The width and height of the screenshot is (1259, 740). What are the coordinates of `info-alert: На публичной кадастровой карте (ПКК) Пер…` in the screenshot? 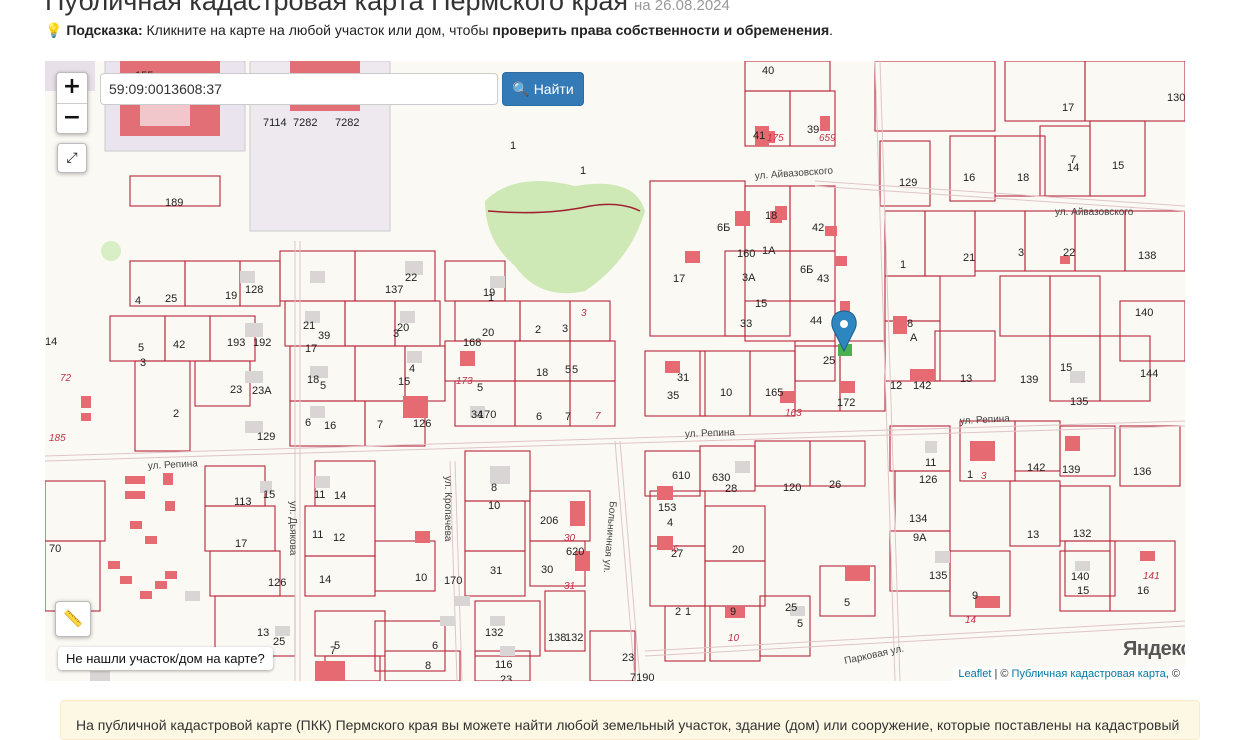 It's located at (630, 720).